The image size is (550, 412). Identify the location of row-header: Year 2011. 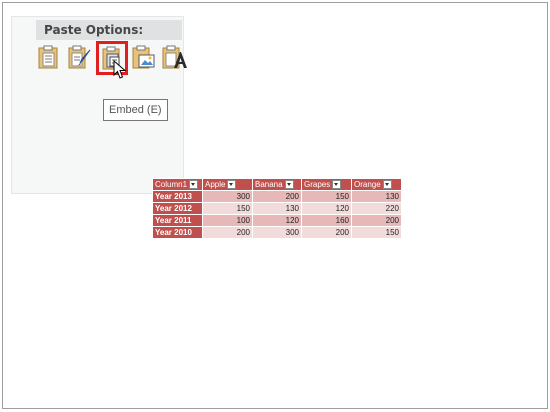
(177, 220).